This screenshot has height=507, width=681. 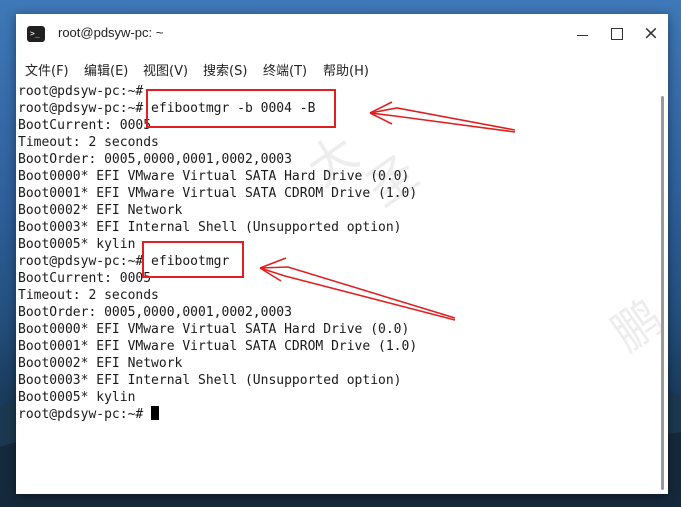 I want to click on terminal-line: root@pdsyw-pc:~# efibootmgr, so click(x=124, y=261).